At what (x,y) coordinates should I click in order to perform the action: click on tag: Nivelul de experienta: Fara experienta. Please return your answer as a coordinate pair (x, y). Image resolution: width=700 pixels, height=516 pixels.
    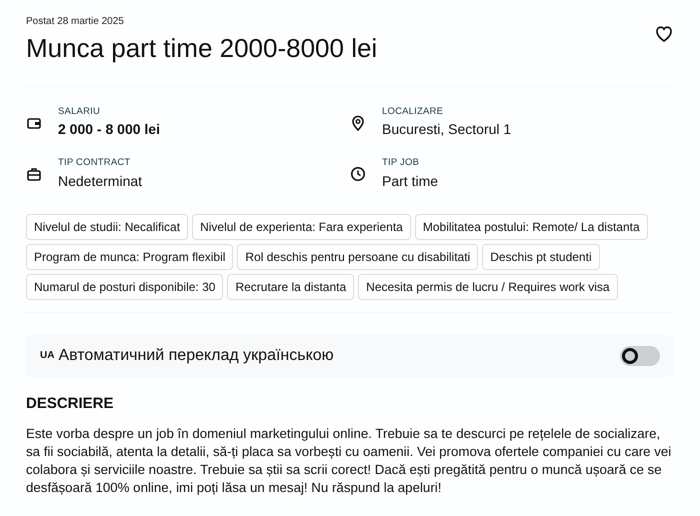
    Looking at the image, I should click on (301, 227).